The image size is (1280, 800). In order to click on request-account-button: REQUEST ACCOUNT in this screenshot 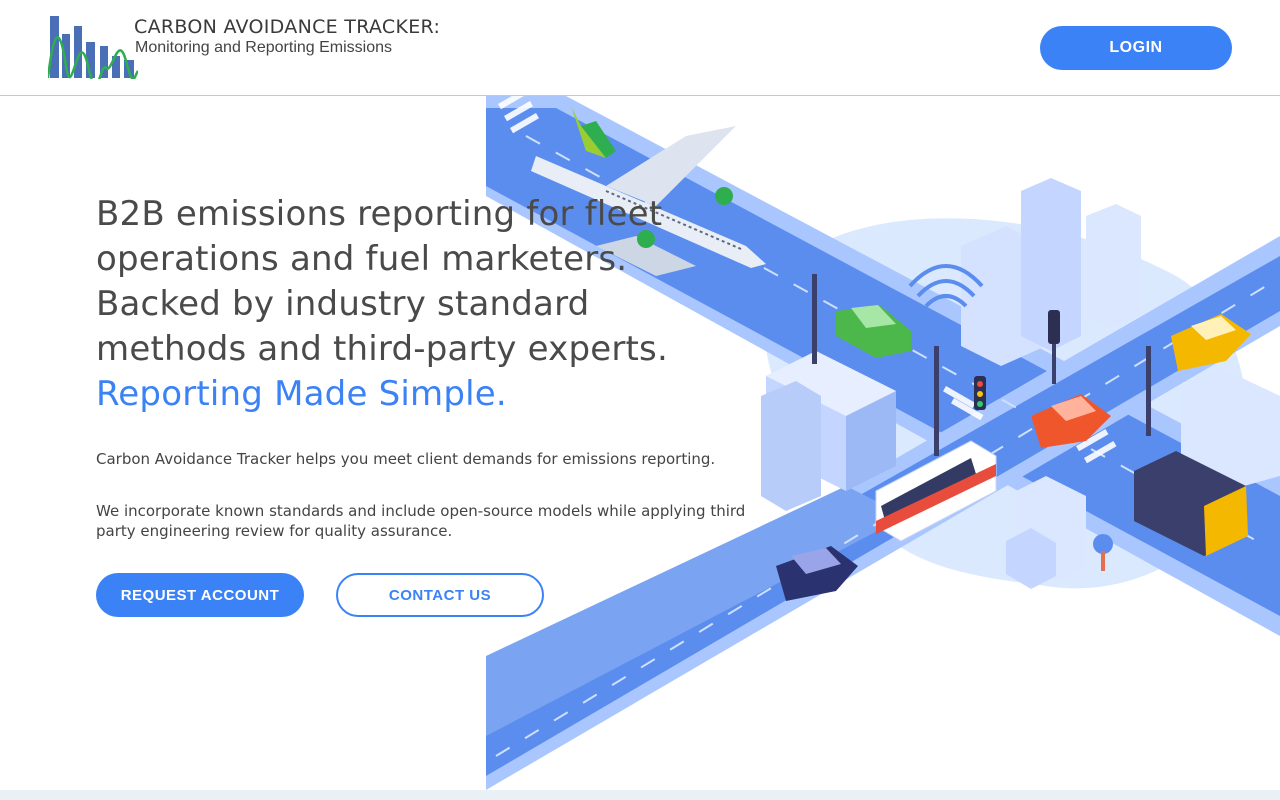, I will do `click(200, 595)`.